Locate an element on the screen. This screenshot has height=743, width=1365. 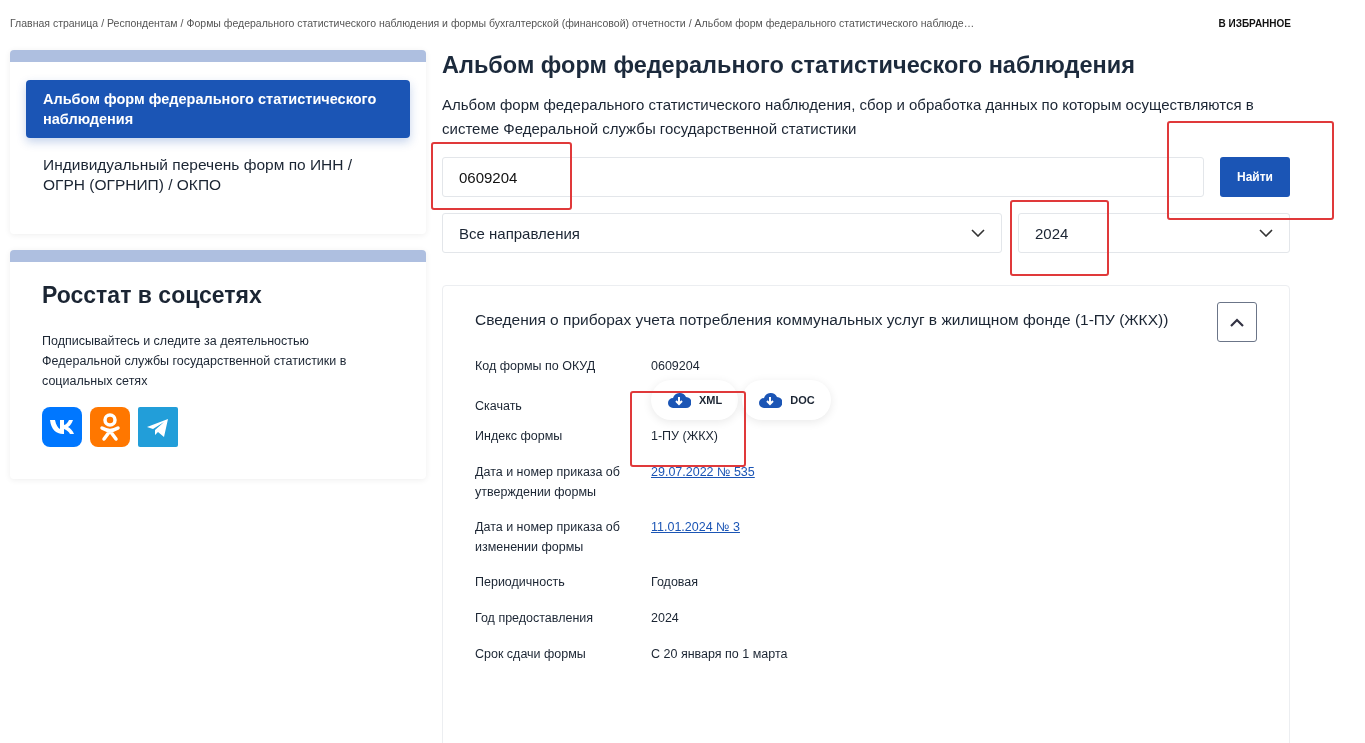
order-link: 11.01.2024 № 3 is located at coordinates (695, 527).